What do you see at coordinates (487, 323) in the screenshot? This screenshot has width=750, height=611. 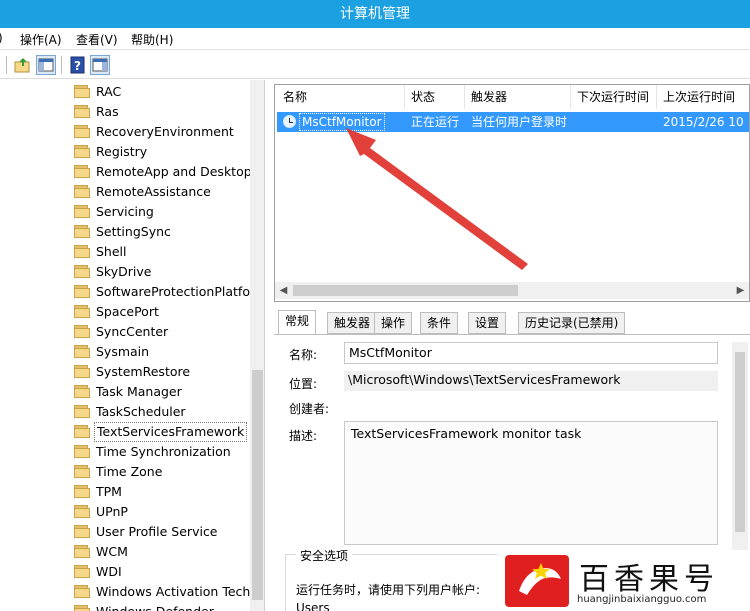 I see `tab-settings: 设置` at bounding box center [487, 323].